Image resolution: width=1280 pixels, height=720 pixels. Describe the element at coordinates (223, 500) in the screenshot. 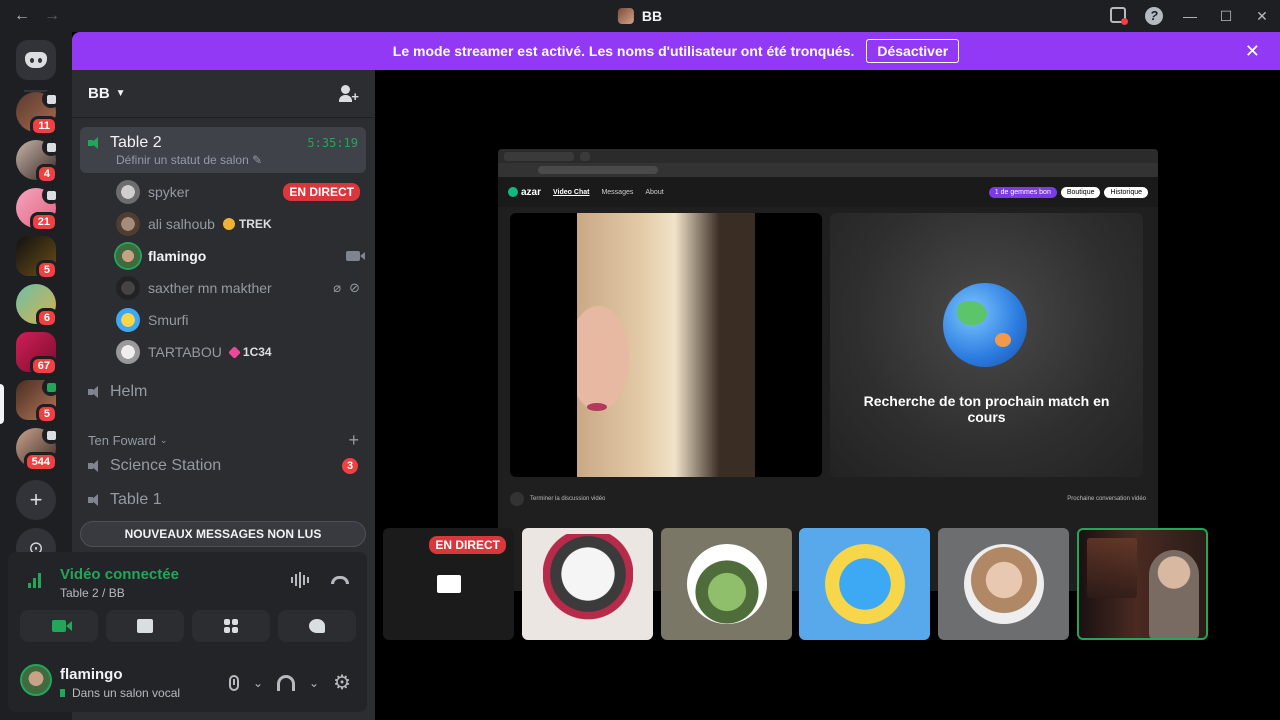

I see `voice-channel-table-1: Table 1` at that location.